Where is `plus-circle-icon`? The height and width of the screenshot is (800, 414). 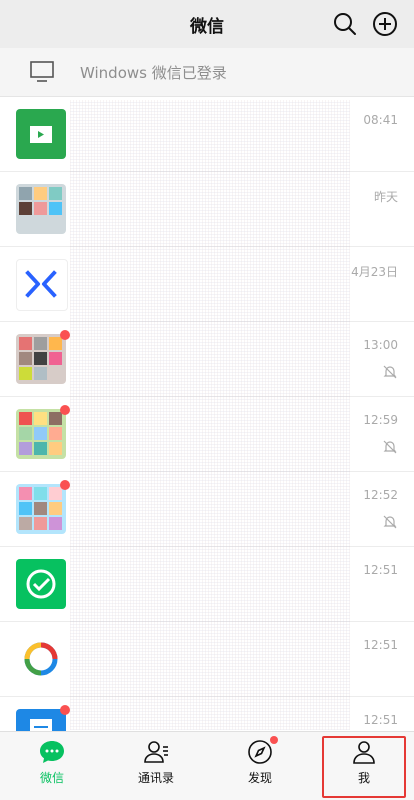
plus-circle-icon is located at coordinates (385, 24).